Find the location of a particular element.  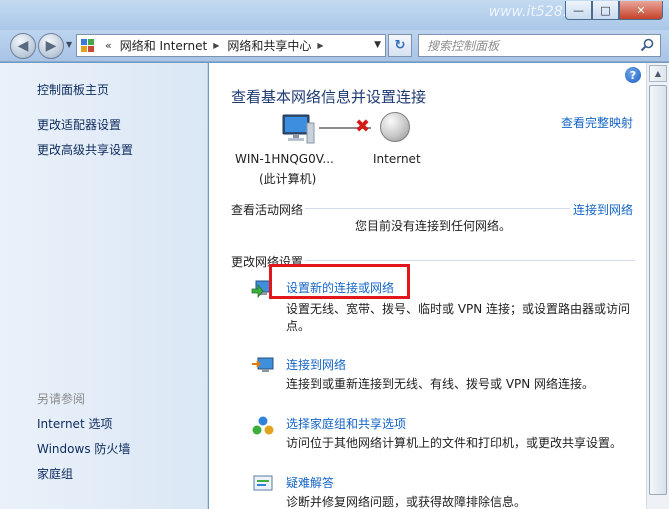

sidebar-item-windows-firewall: Windows 防火墙 is located at coordinates (83, 448).